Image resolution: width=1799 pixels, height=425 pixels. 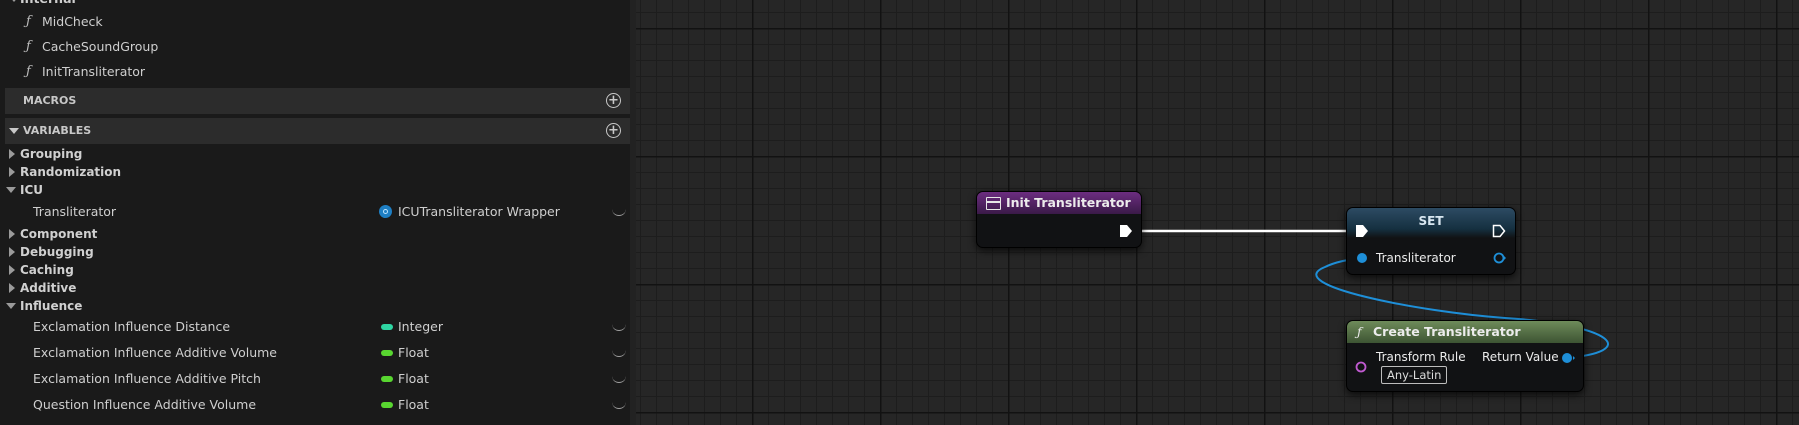 What do you see at coordinates (1359, 331) in the screenshot?
I see `function-icon: ƒ` at bounding box center [1359, 331].